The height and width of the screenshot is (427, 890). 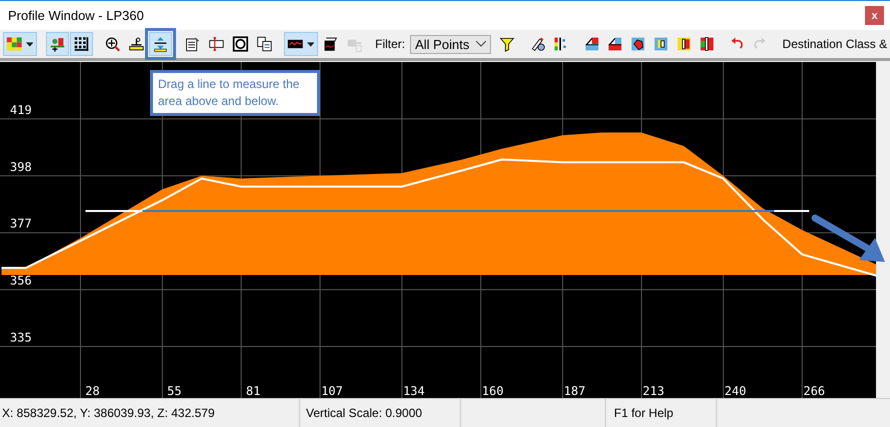 I want to click on x-axis-label: 81, so click(x=253, y=391).